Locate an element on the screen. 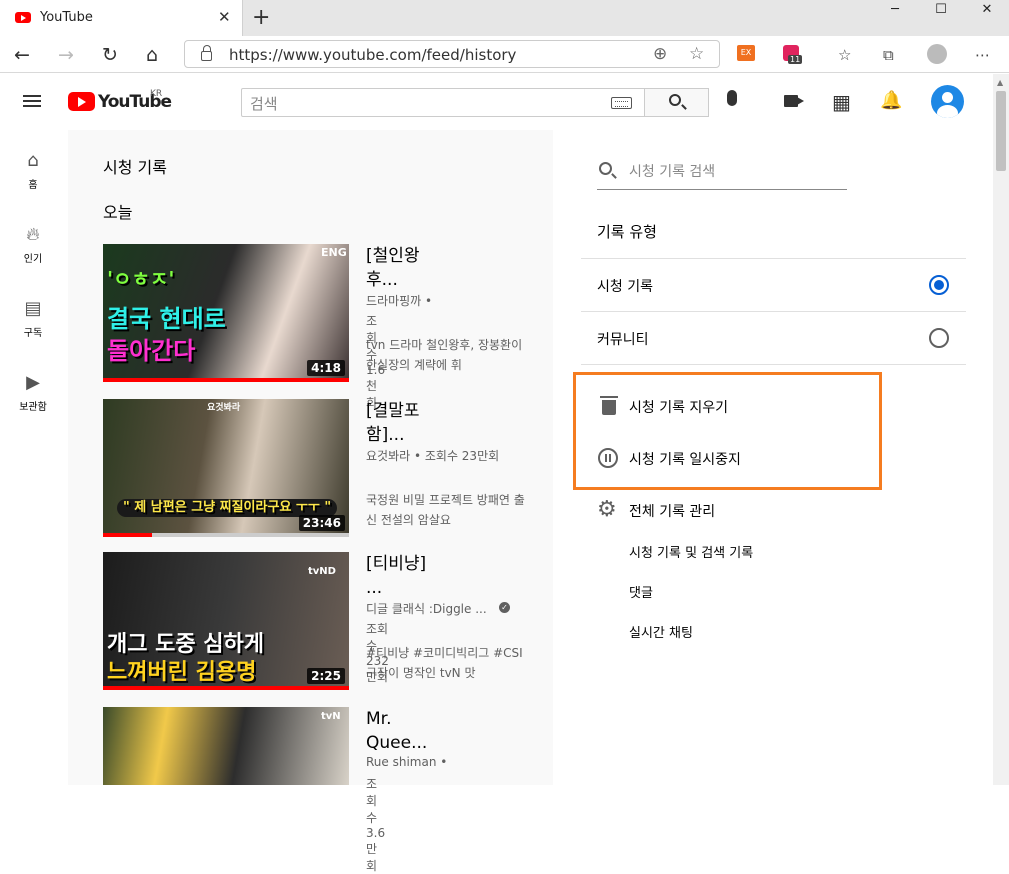 This screenshot has width=1009, height=874. search-placeholder: 검색 is located at coordinates (264, 104).